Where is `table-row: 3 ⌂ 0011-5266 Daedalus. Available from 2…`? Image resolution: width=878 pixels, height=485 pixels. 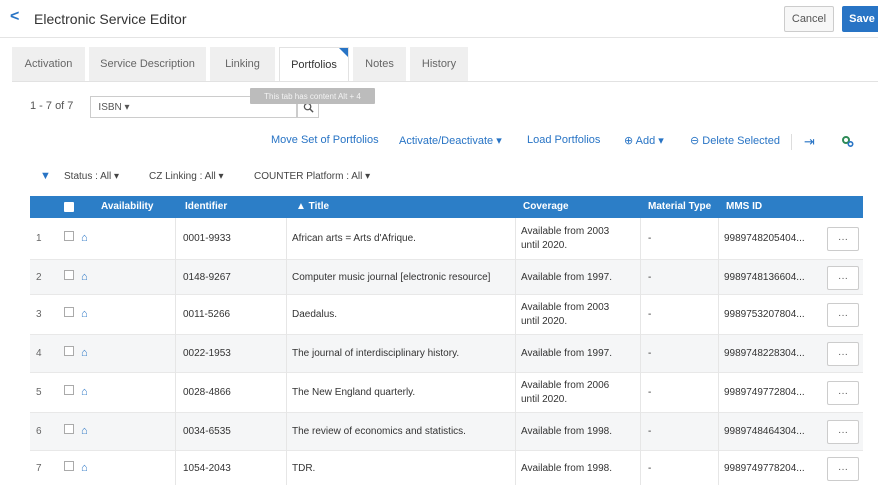 table-row: 3 ⌂ 0011-5266 Daedalus. Available from 2… is located at coordinates (446, 315).